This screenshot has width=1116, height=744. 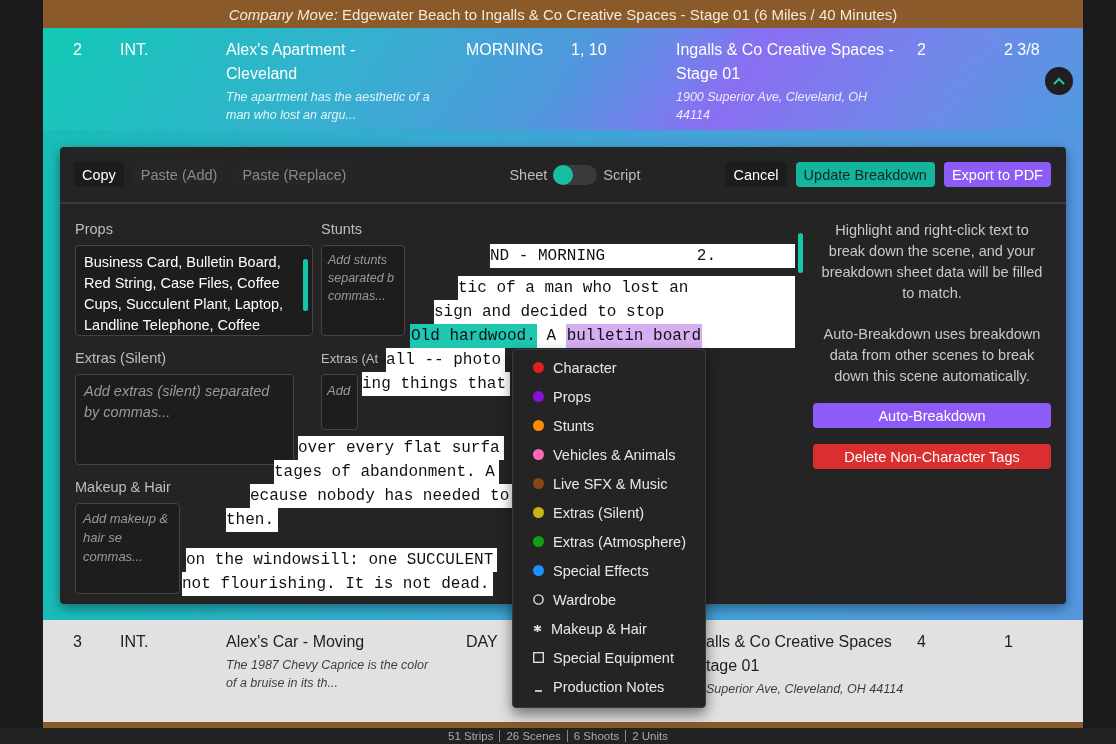 What do you see at coordinates (384, 472) in the screenshot?
I see `script-text: tages of abandonment. A` at bounding box center [384, 472].